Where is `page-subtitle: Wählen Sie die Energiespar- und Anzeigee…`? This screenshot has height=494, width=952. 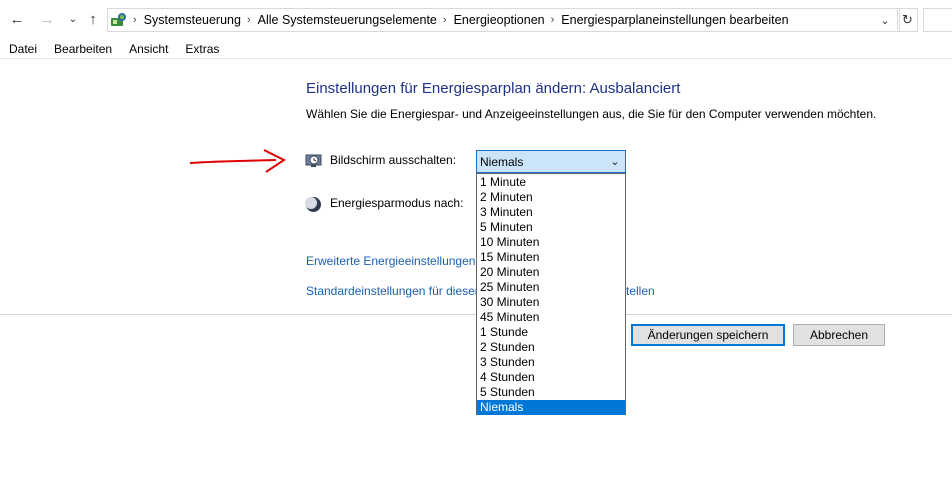
page-subtitle: Wählen Sie die Energiespar- und Anzeigee… is located at coordinates (591, 114).